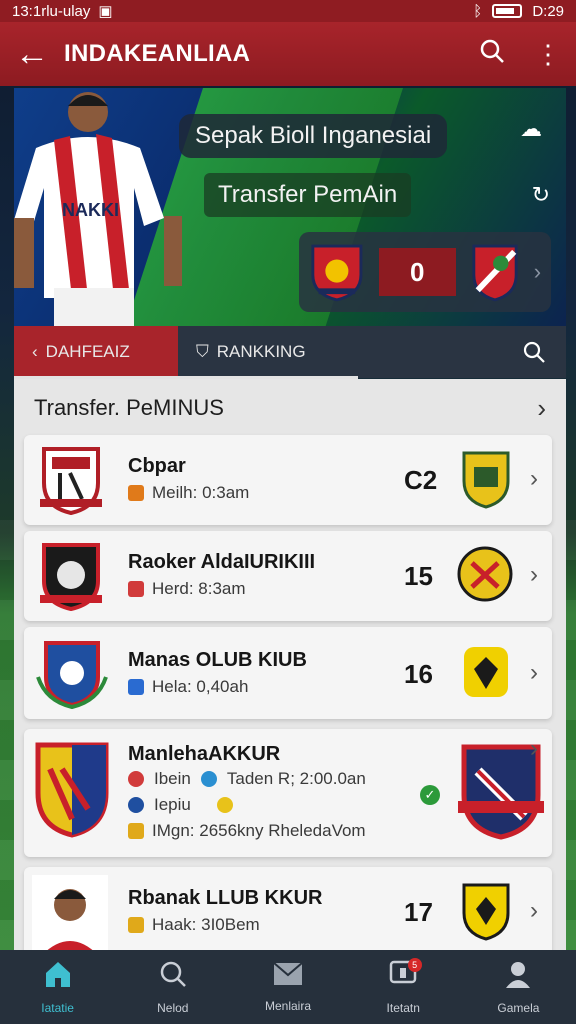 This screenshot has width=576, height=1024. What do you see at coordinates (136, 589) in the screenshot?
I see `calendar-icon` at bounding box center [136, 589].